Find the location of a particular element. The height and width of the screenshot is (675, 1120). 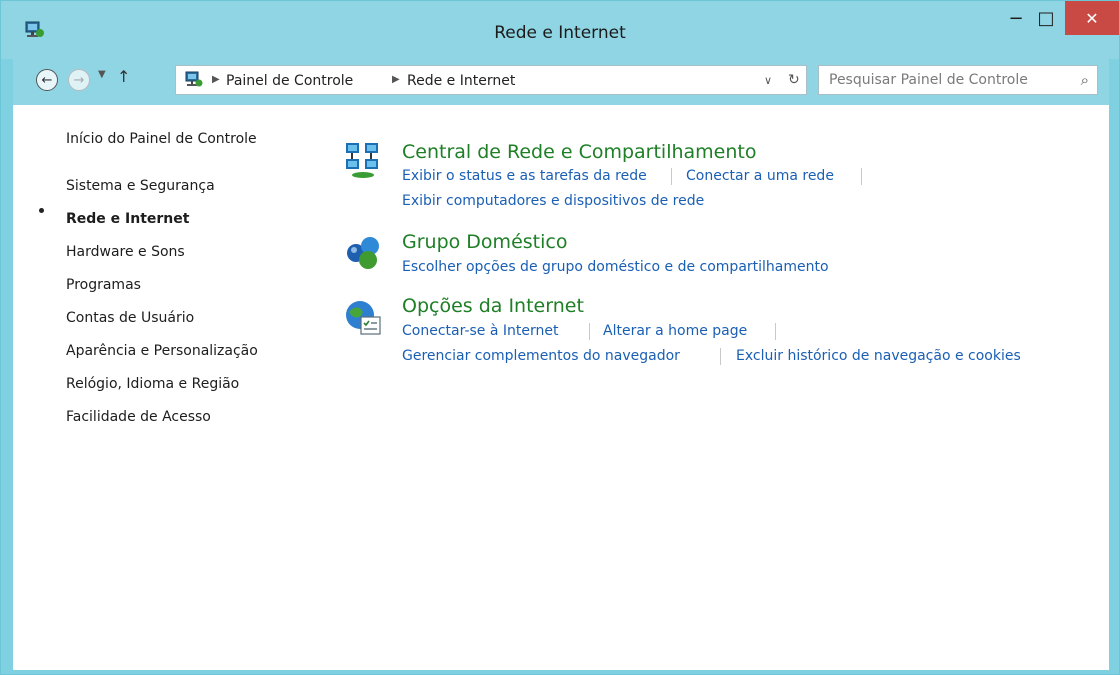

chevron-down-icon: ▼ is located at coordinates (102, 74).